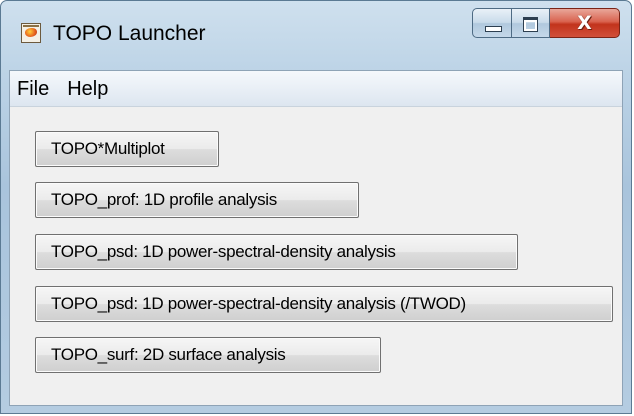 This screenshot has height=416, width=634. I want to click on close-button: X, so click(585, 23).